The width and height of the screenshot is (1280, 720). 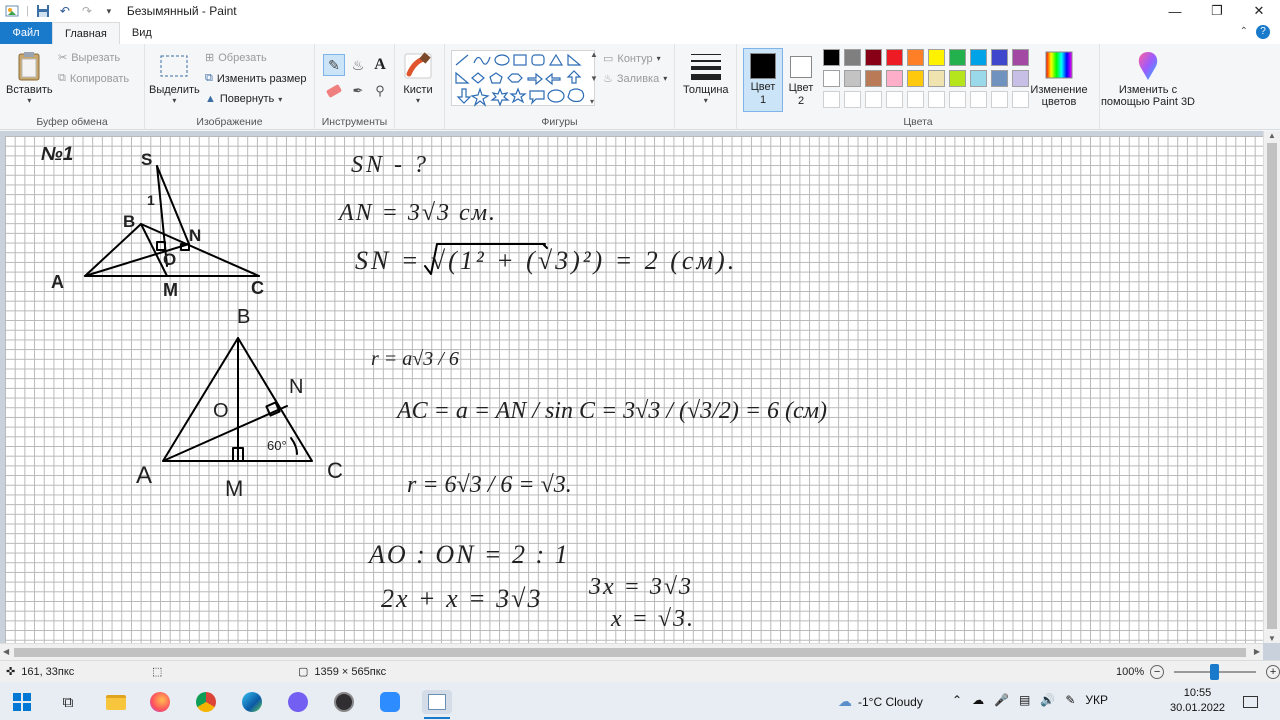 I want to click on fill-button: ♨ Заливка ▾, so click(x=635, y=79).